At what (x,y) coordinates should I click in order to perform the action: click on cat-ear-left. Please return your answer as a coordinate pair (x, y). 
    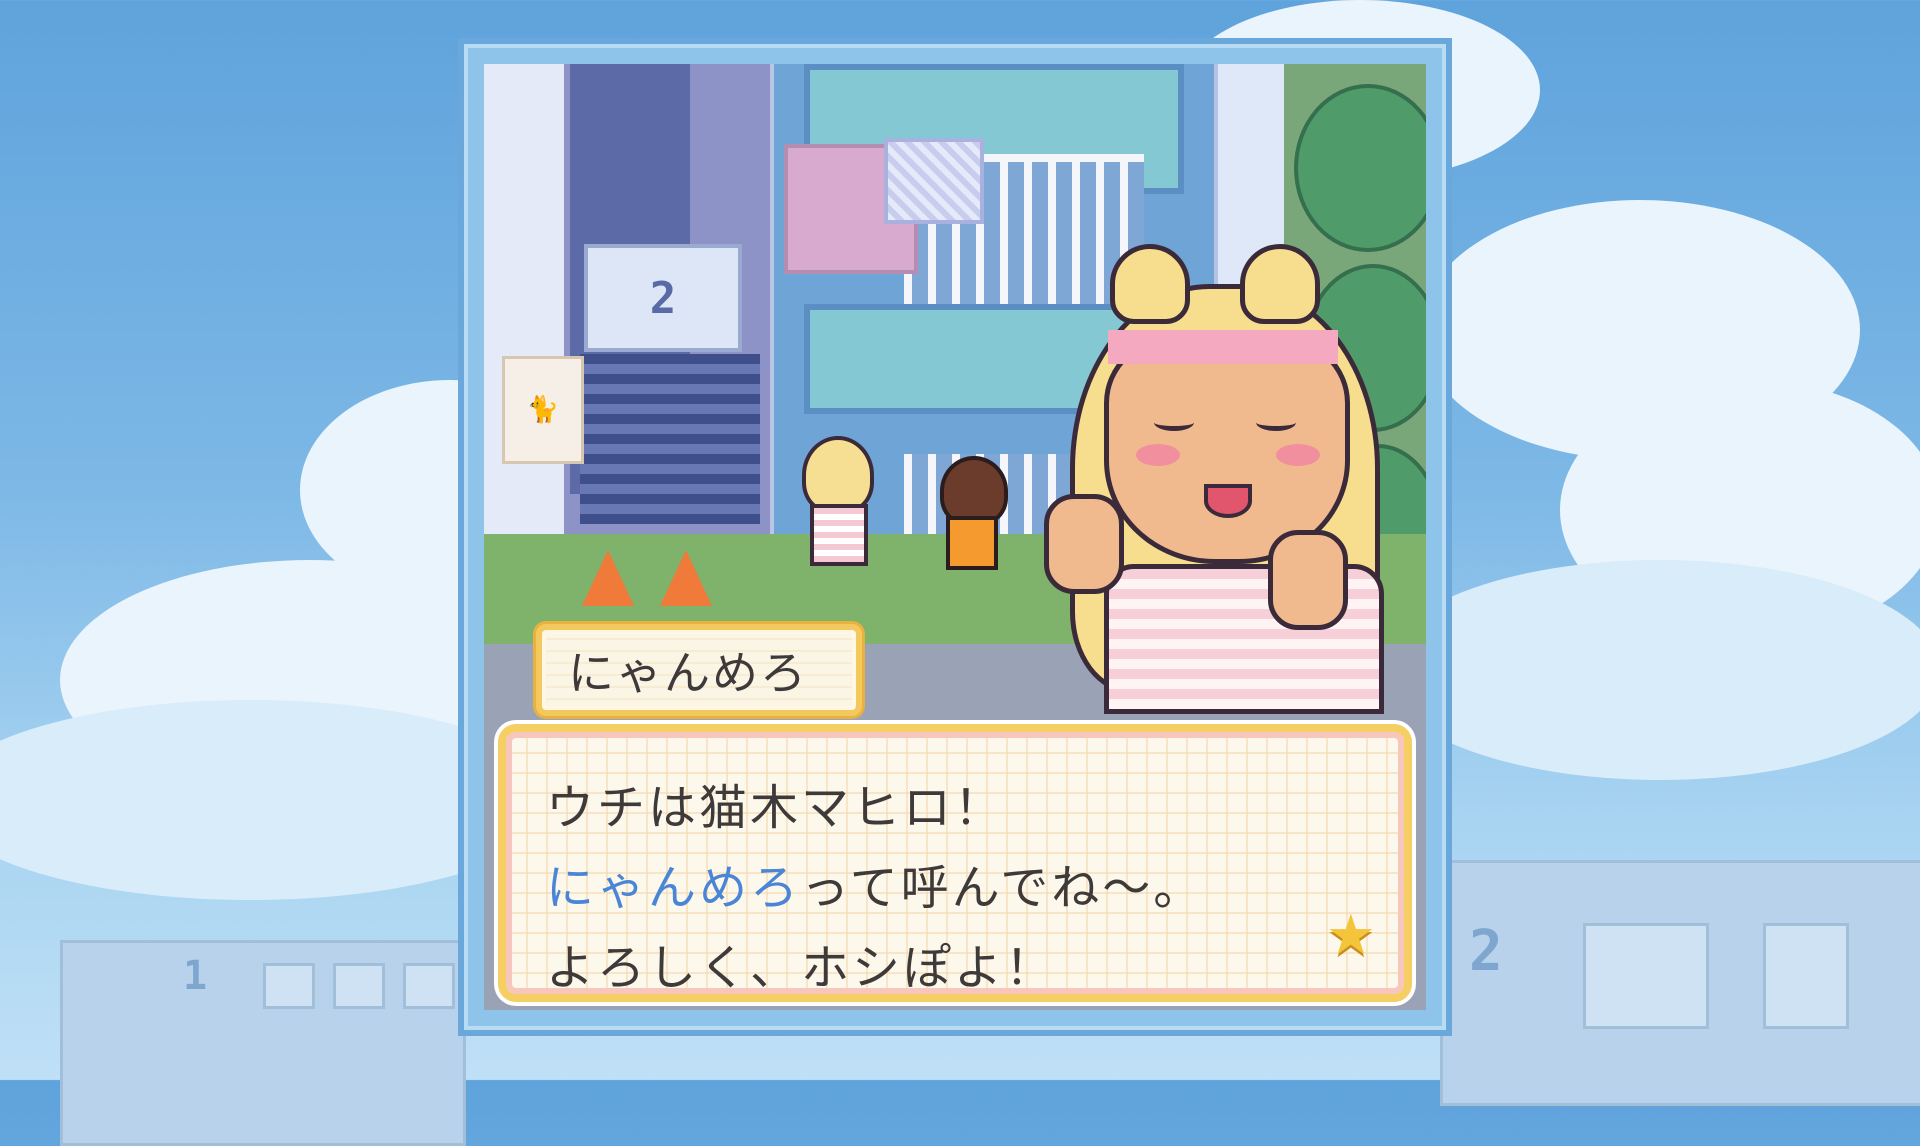
    Looking at the image, I should click on (1150, 284).